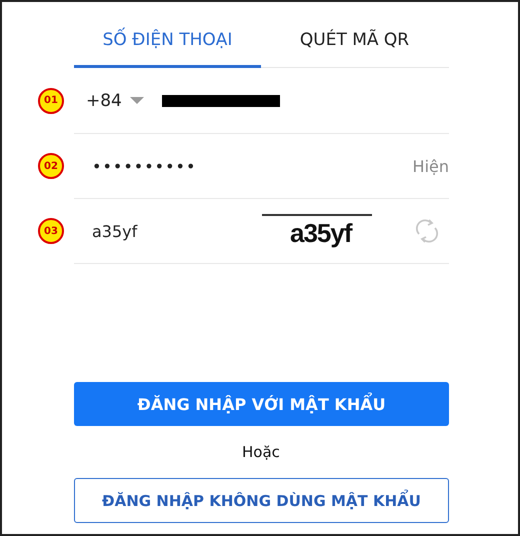 The image size is (520, 536). I want to click on captcha-image: a35yf, so click(317, 231).